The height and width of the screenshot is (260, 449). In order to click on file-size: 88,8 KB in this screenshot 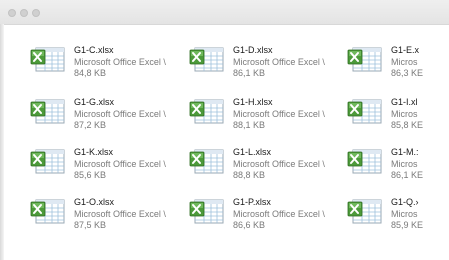, I will do `click(249, 175)`.